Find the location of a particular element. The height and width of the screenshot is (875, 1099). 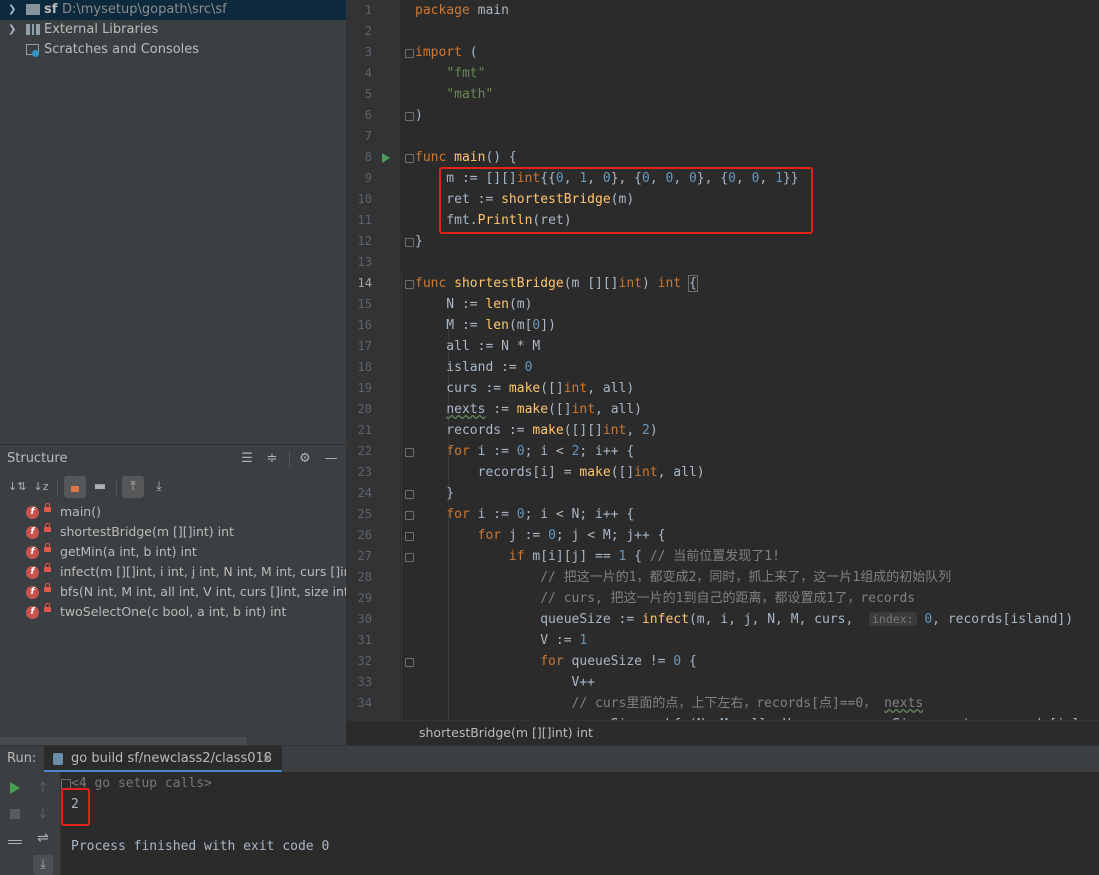

line-number: 5 is located at coordinates (368, 94).